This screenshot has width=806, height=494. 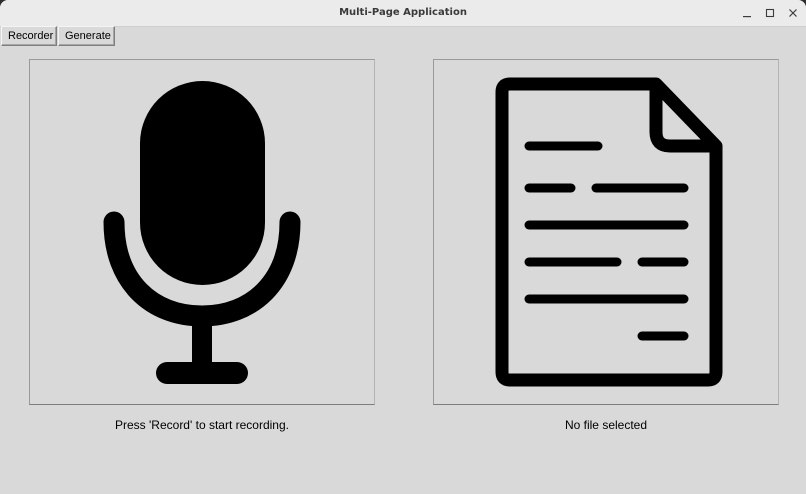 What do you see at coordinates (86, 36) in the screenshot?
I see `generate-button: Generate` at bounding box center [86, 36].